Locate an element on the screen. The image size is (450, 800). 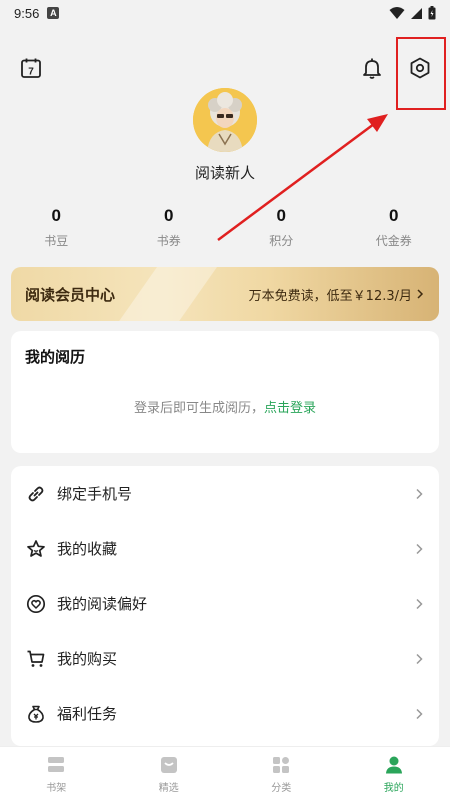
menu-item-bind-phone: 绑定手机号 is located at coordinates (225, 493).